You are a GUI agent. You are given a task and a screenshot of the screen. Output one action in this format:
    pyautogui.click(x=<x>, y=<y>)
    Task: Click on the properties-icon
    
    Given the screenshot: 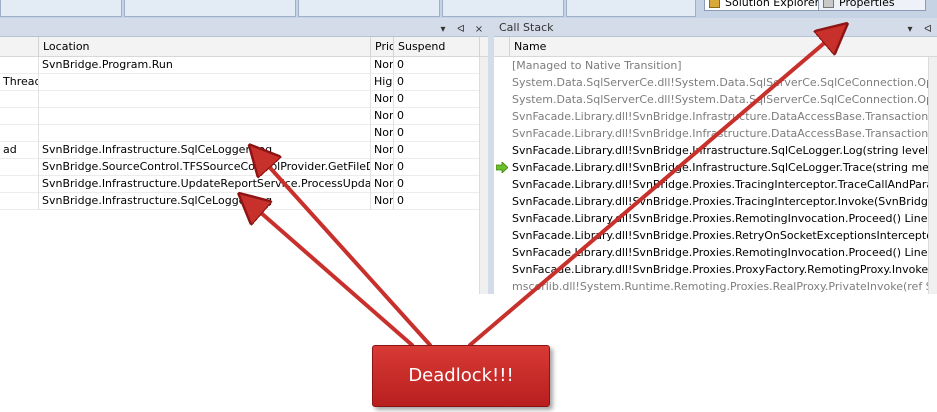 What is the action you would take?
    pyautogui.click(x=828, y=4)
    